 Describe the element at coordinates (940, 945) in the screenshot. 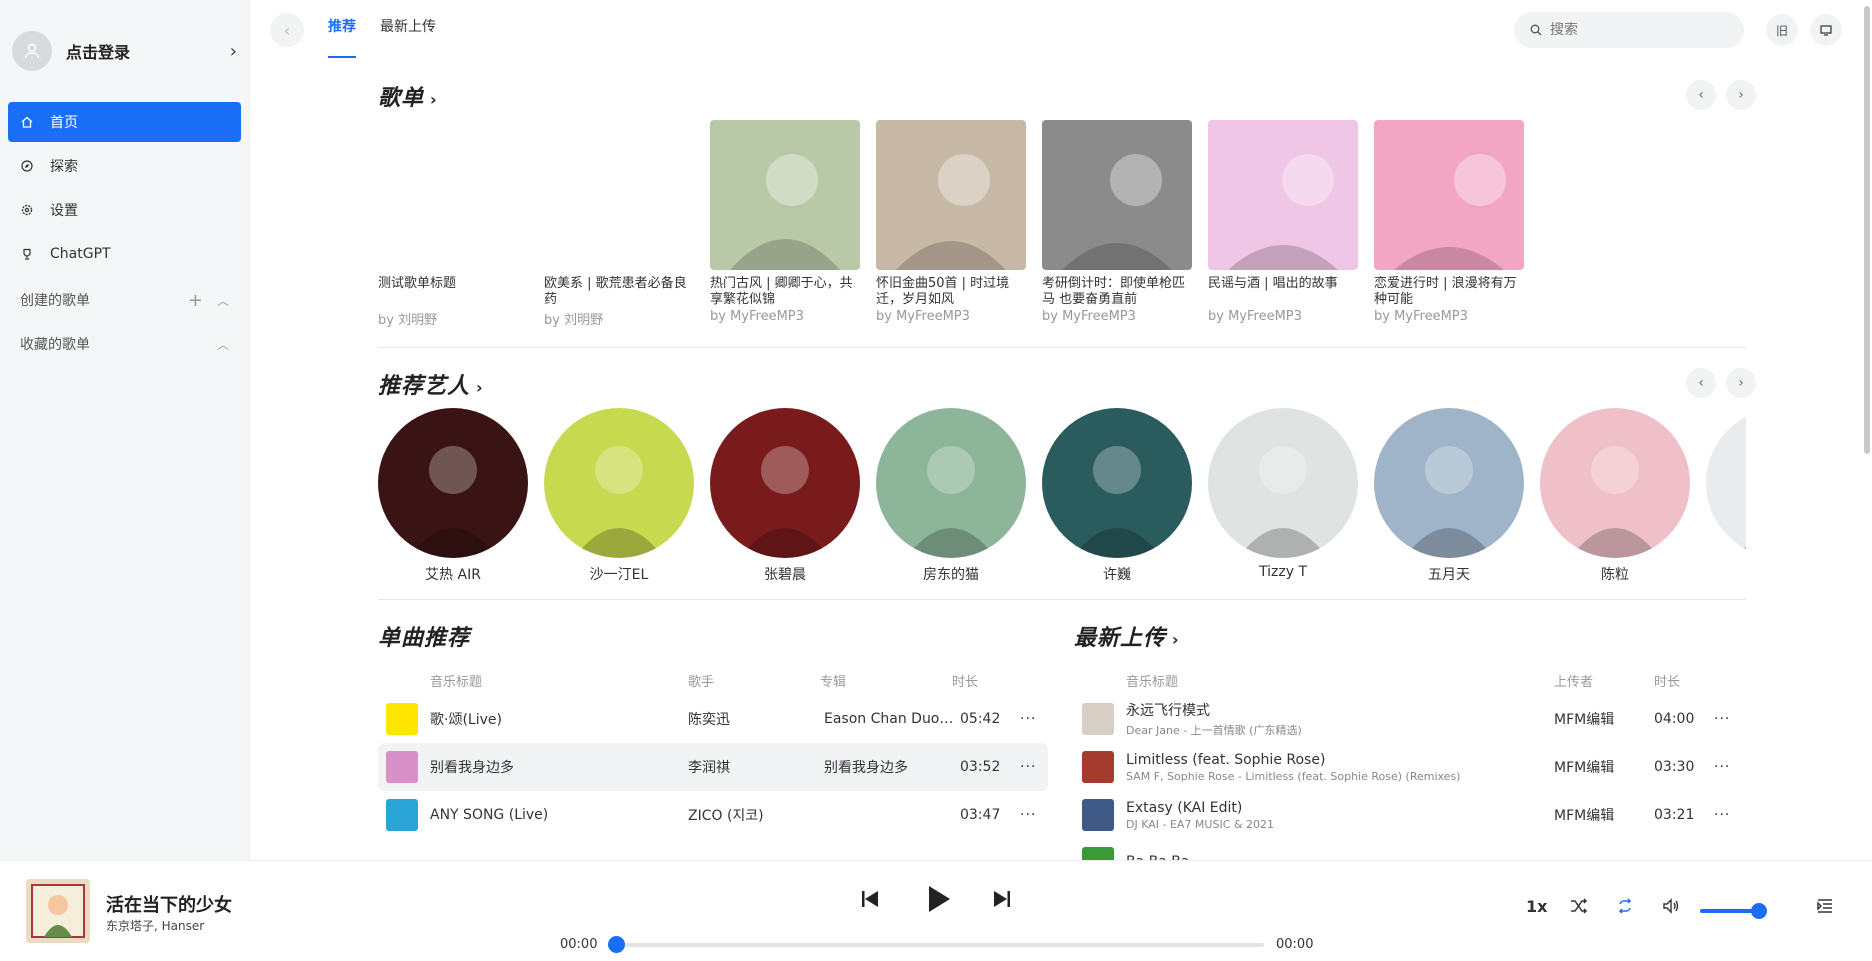

I see `progress-bar` at that location.